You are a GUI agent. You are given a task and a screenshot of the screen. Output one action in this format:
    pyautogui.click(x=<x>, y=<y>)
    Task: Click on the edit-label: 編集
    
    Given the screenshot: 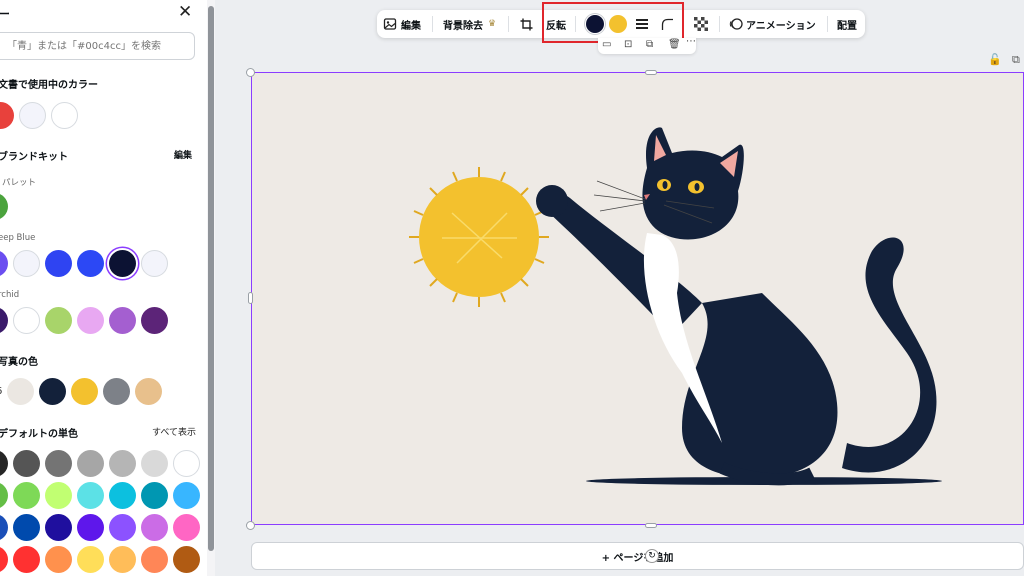 What is the action you would take?
    pyautogui.click(x=411, y=26)
    